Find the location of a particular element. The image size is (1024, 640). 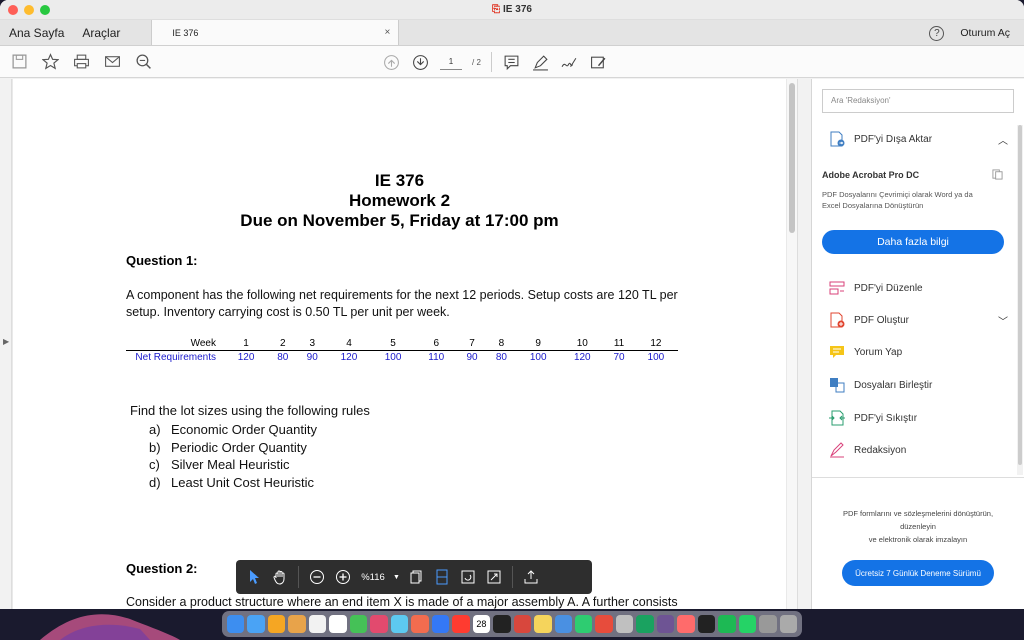

comment-item: Yorum Yap is located at coordinates (921, 352).